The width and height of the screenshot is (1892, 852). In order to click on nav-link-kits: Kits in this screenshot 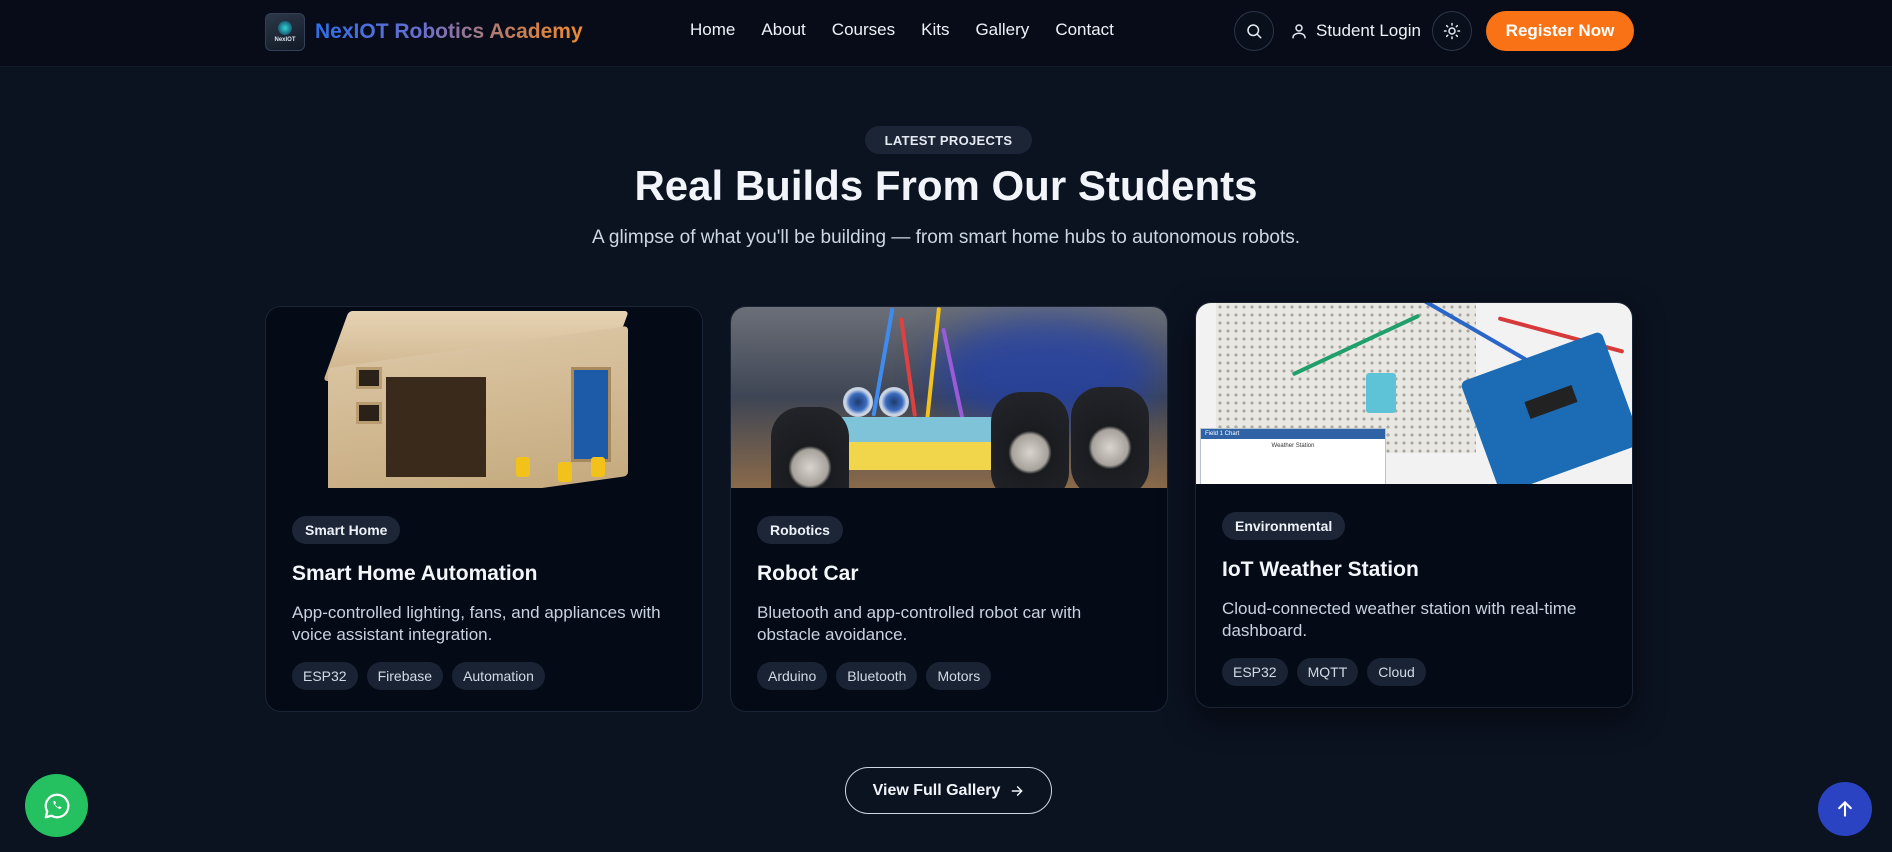, I will do `click(935, 30)`.